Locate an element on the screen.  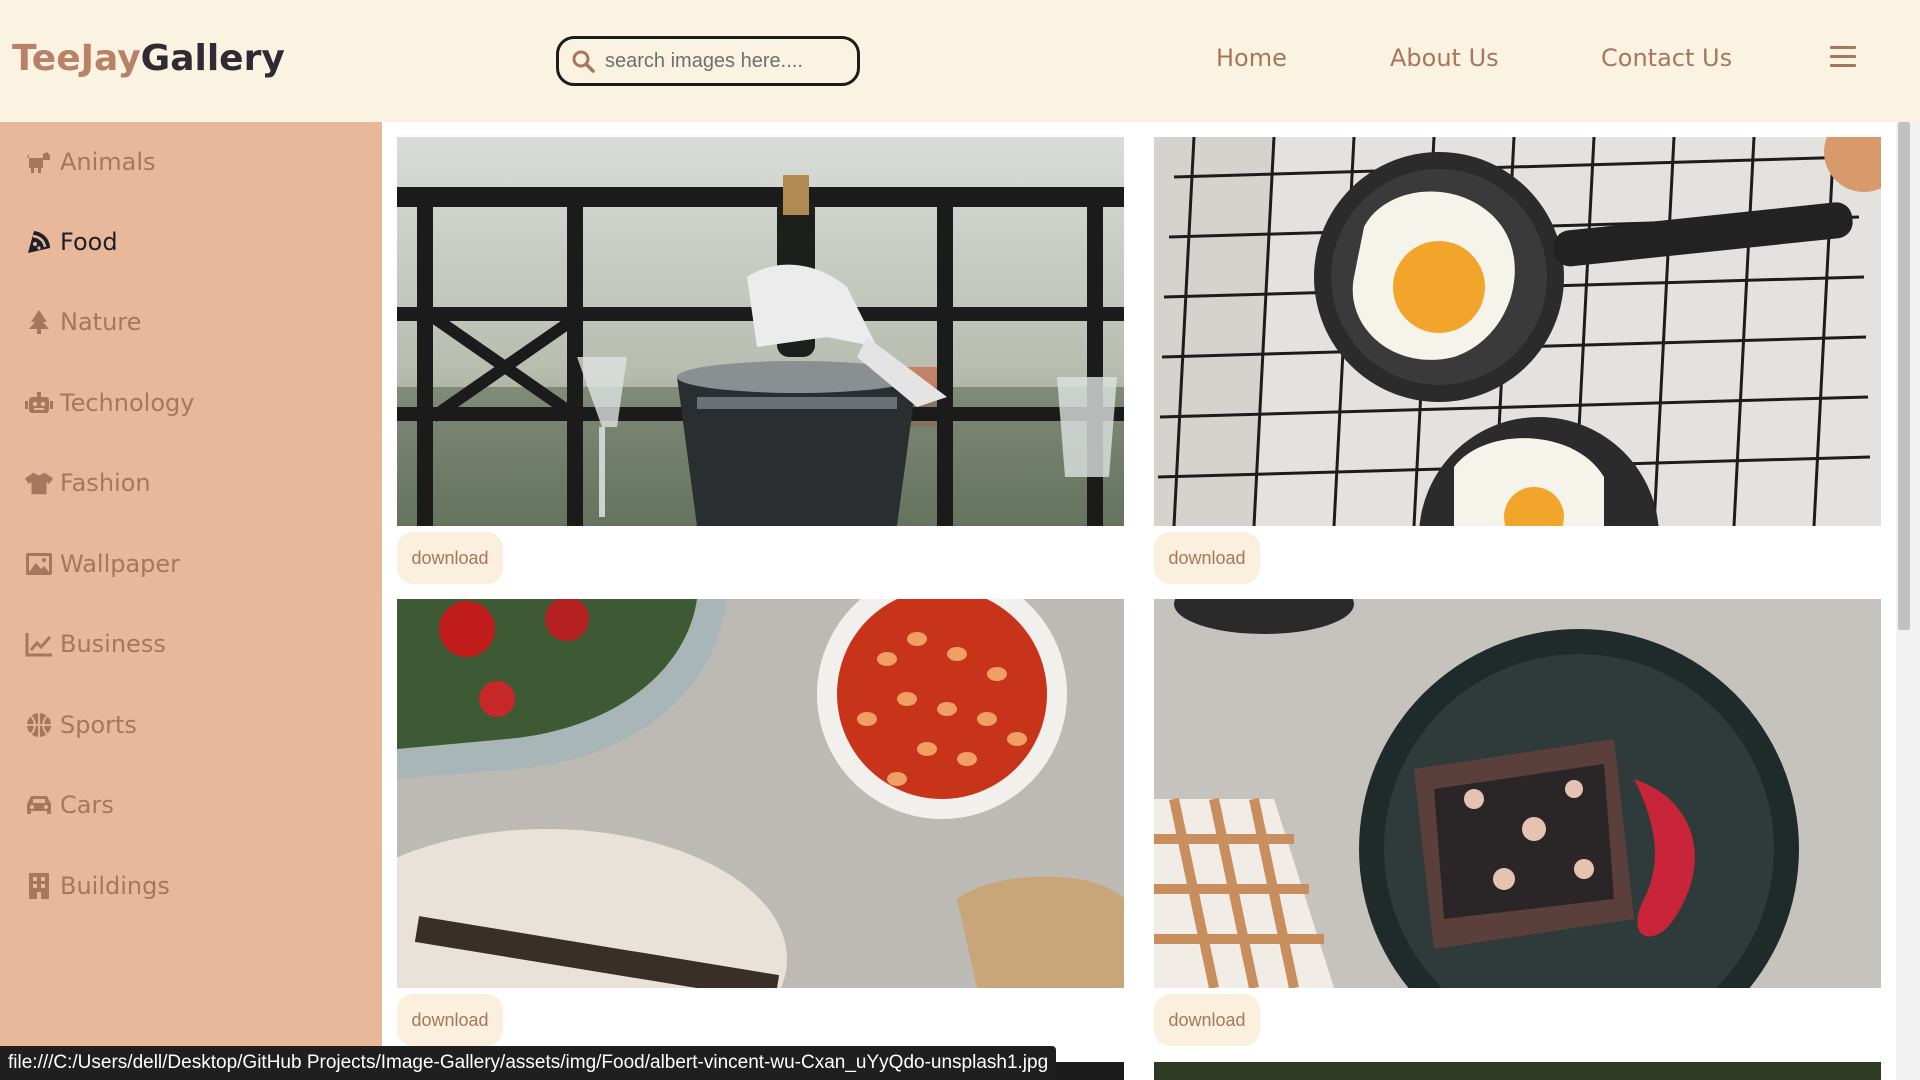
site-logo: TeeJayGallery is located at coordinates (148, 58).